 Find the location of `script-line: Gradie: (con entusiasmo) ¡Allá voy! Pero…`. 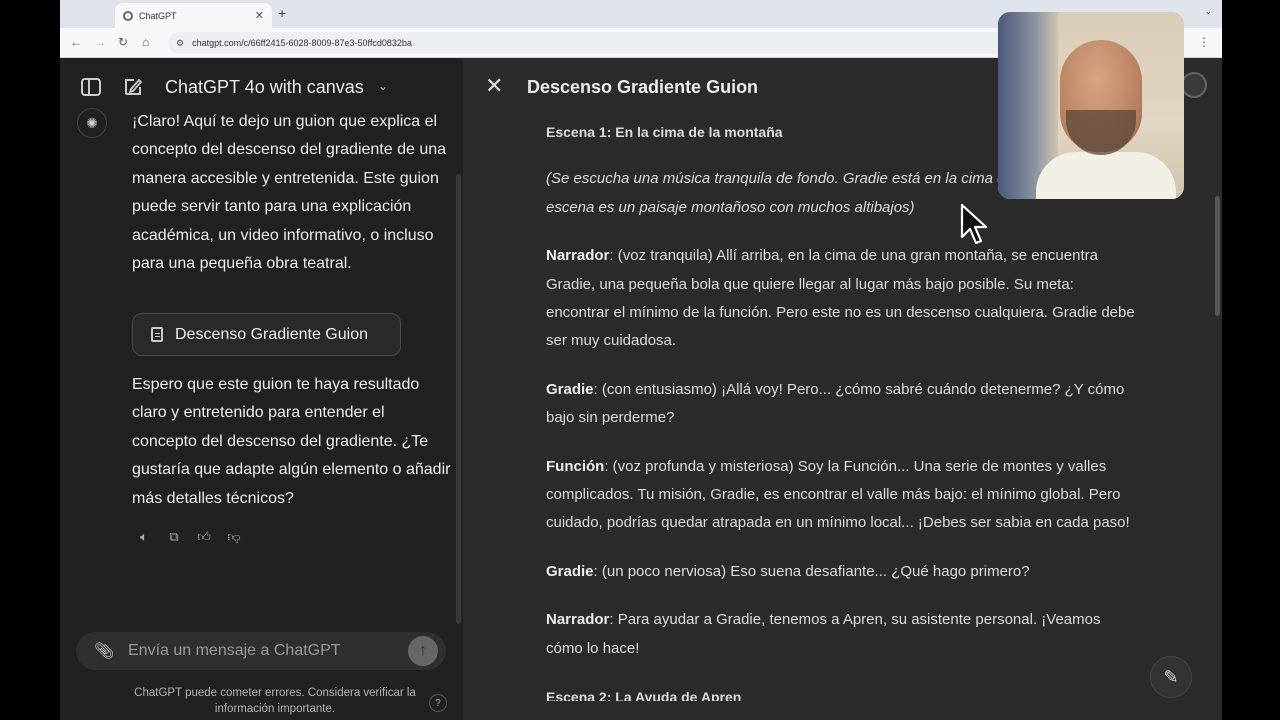

script-line: Gradie: (con entusiasmo) ¡Allá voy! Pero… is located at coordinates (843, 404).